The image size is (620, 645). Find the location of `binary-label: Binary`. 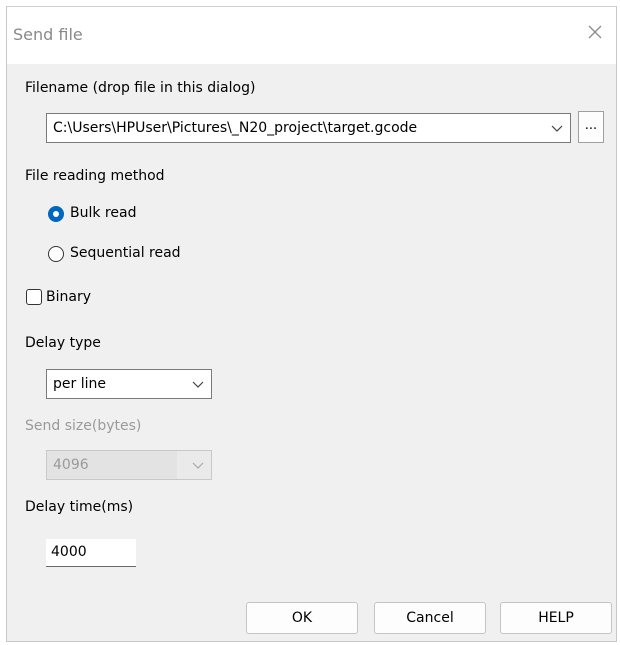

binary-label: Binary is located at coordinates (68, 297).